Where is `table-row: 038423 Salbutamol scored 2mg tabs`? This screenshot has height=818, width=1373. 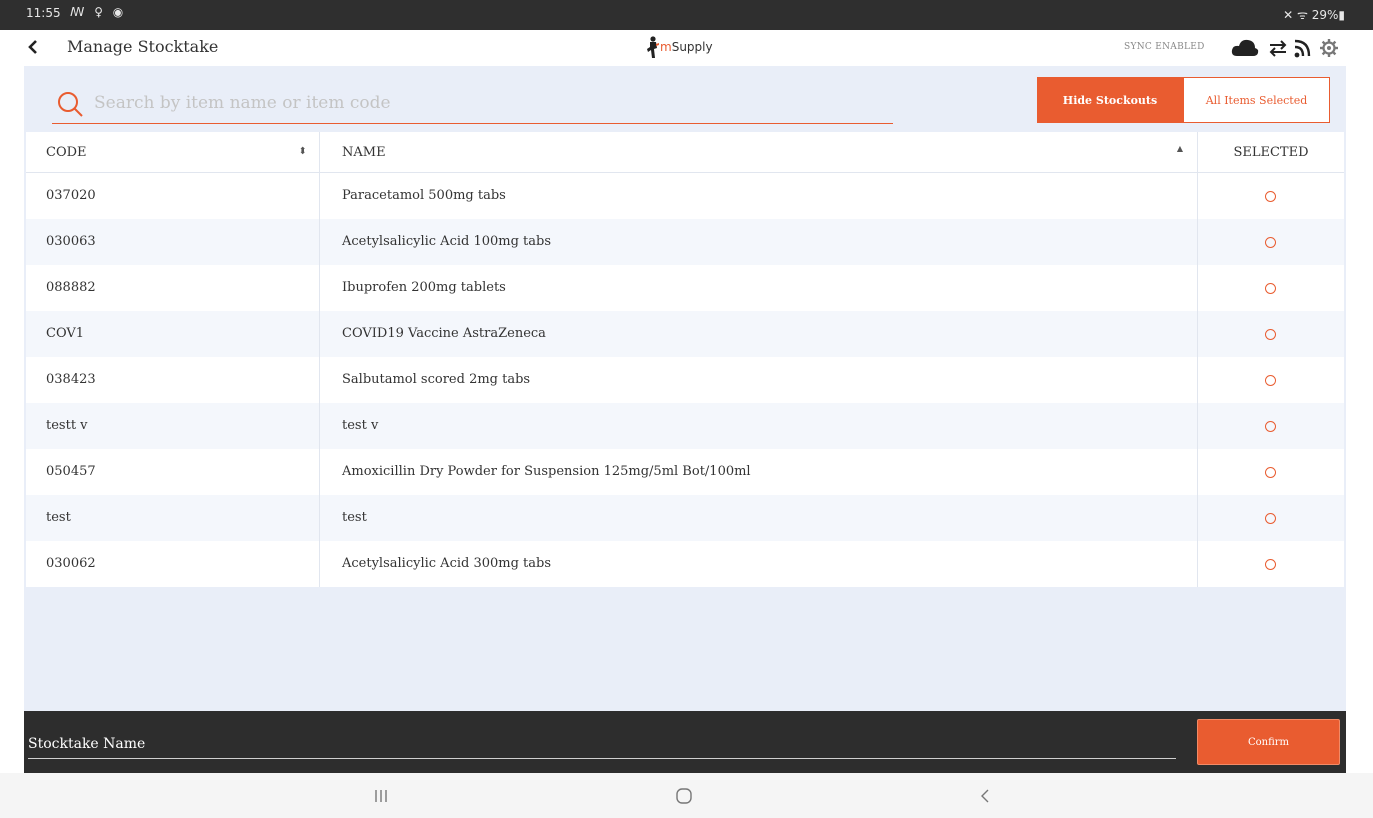
table-row: 038423 Salbutamol scored 2mg tabs is located at coordinates (685, 380).